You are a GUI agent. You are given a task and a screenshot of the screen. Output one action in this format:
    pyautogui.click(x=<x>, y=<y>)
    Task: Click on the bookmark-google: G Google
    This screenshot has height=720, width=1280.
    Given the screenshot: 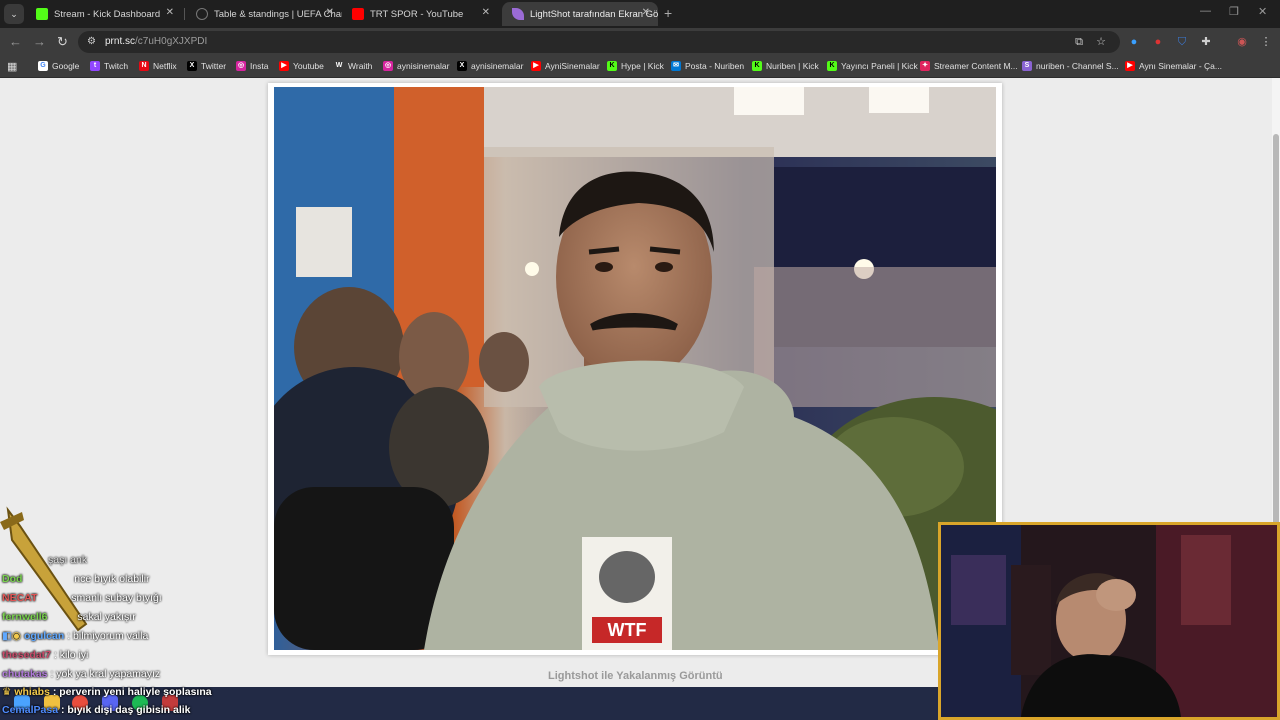 What is the action you would take?
    pyautogui.click(x=58, y=66)
    